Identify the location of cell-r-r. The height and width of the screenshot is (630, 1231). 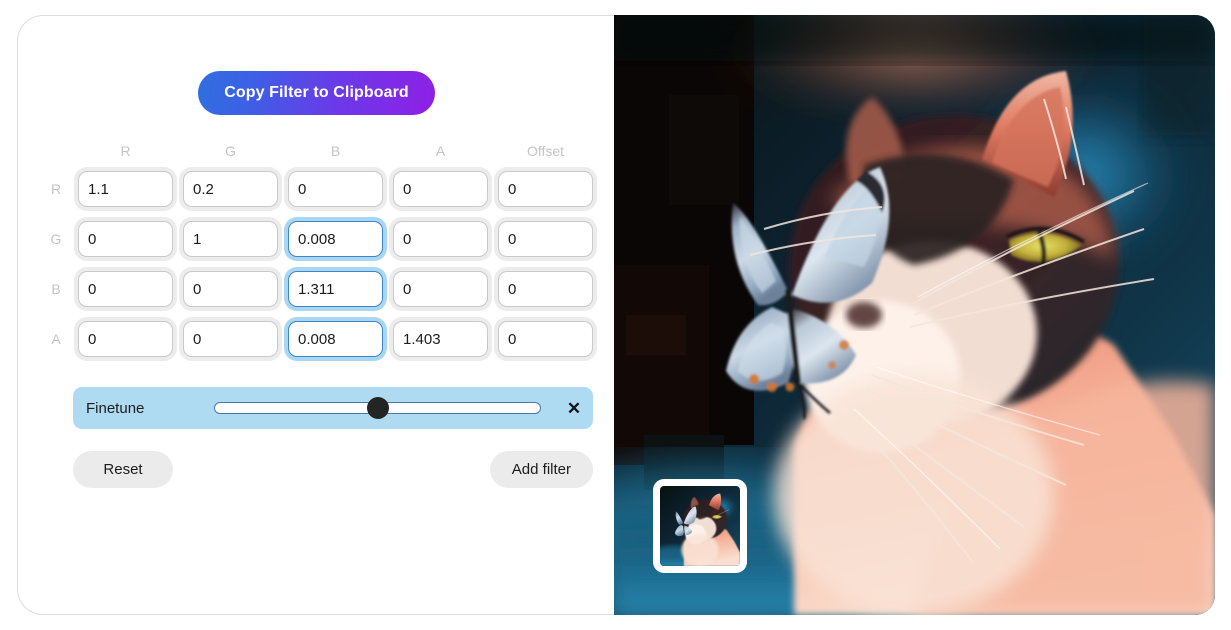
(125, 189).